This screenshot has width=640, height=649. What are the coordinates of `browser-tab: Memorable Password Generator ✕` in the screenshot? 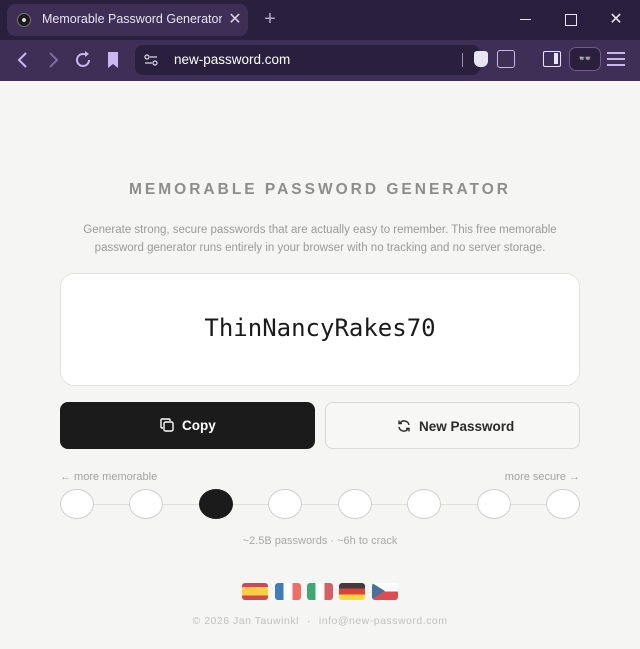 It's located at (127, 20).